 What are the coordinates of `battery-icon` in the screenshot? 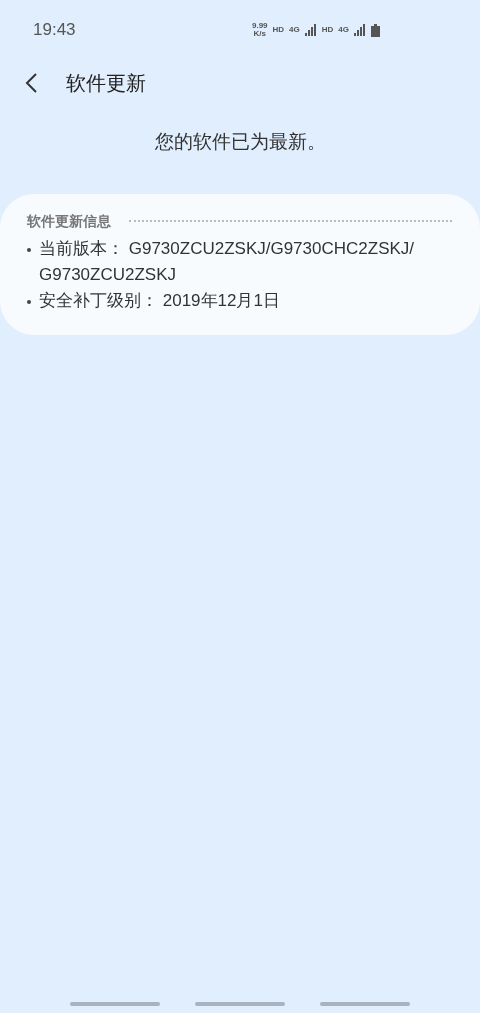 It's located at (375, 30).